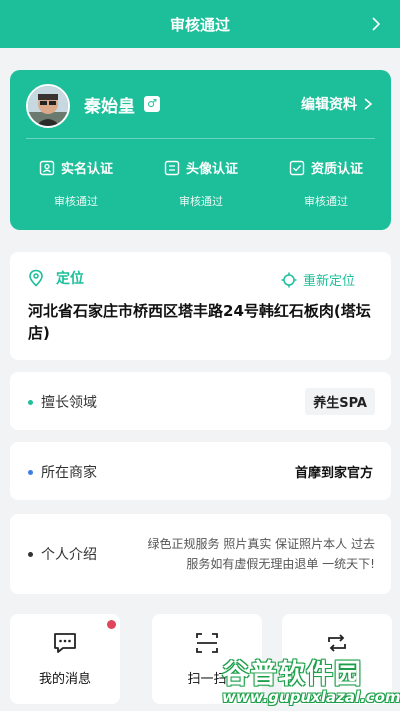 This screenshot has width=400, height=711. I want to click on user-name: 秦始皇, so click(109, 107).